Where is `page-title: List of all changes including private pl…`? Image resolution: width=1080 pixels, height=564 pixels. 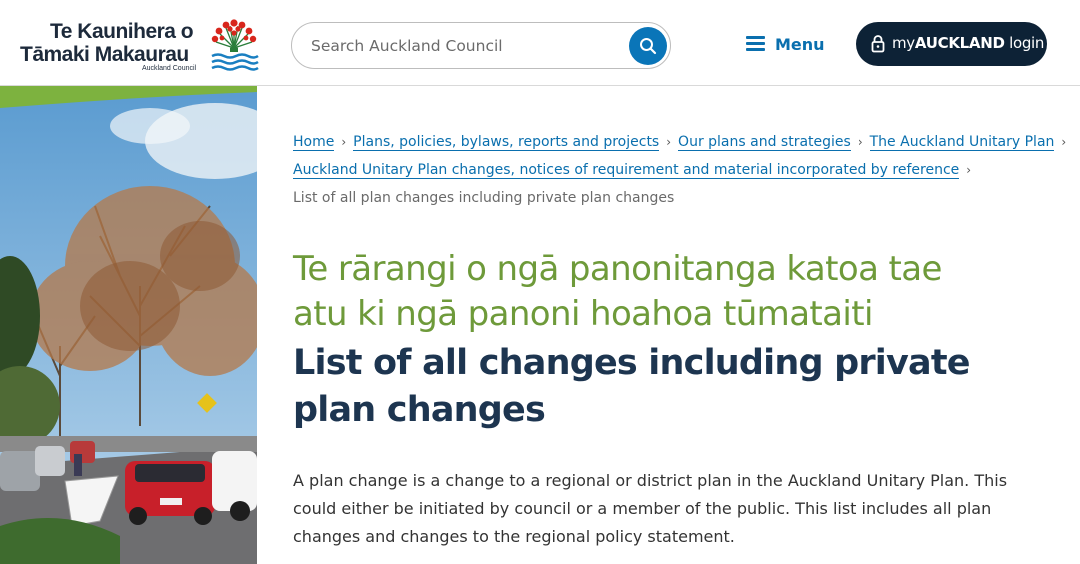 page-title: List of all changes including private pl… is located at coordinates (632, 386).